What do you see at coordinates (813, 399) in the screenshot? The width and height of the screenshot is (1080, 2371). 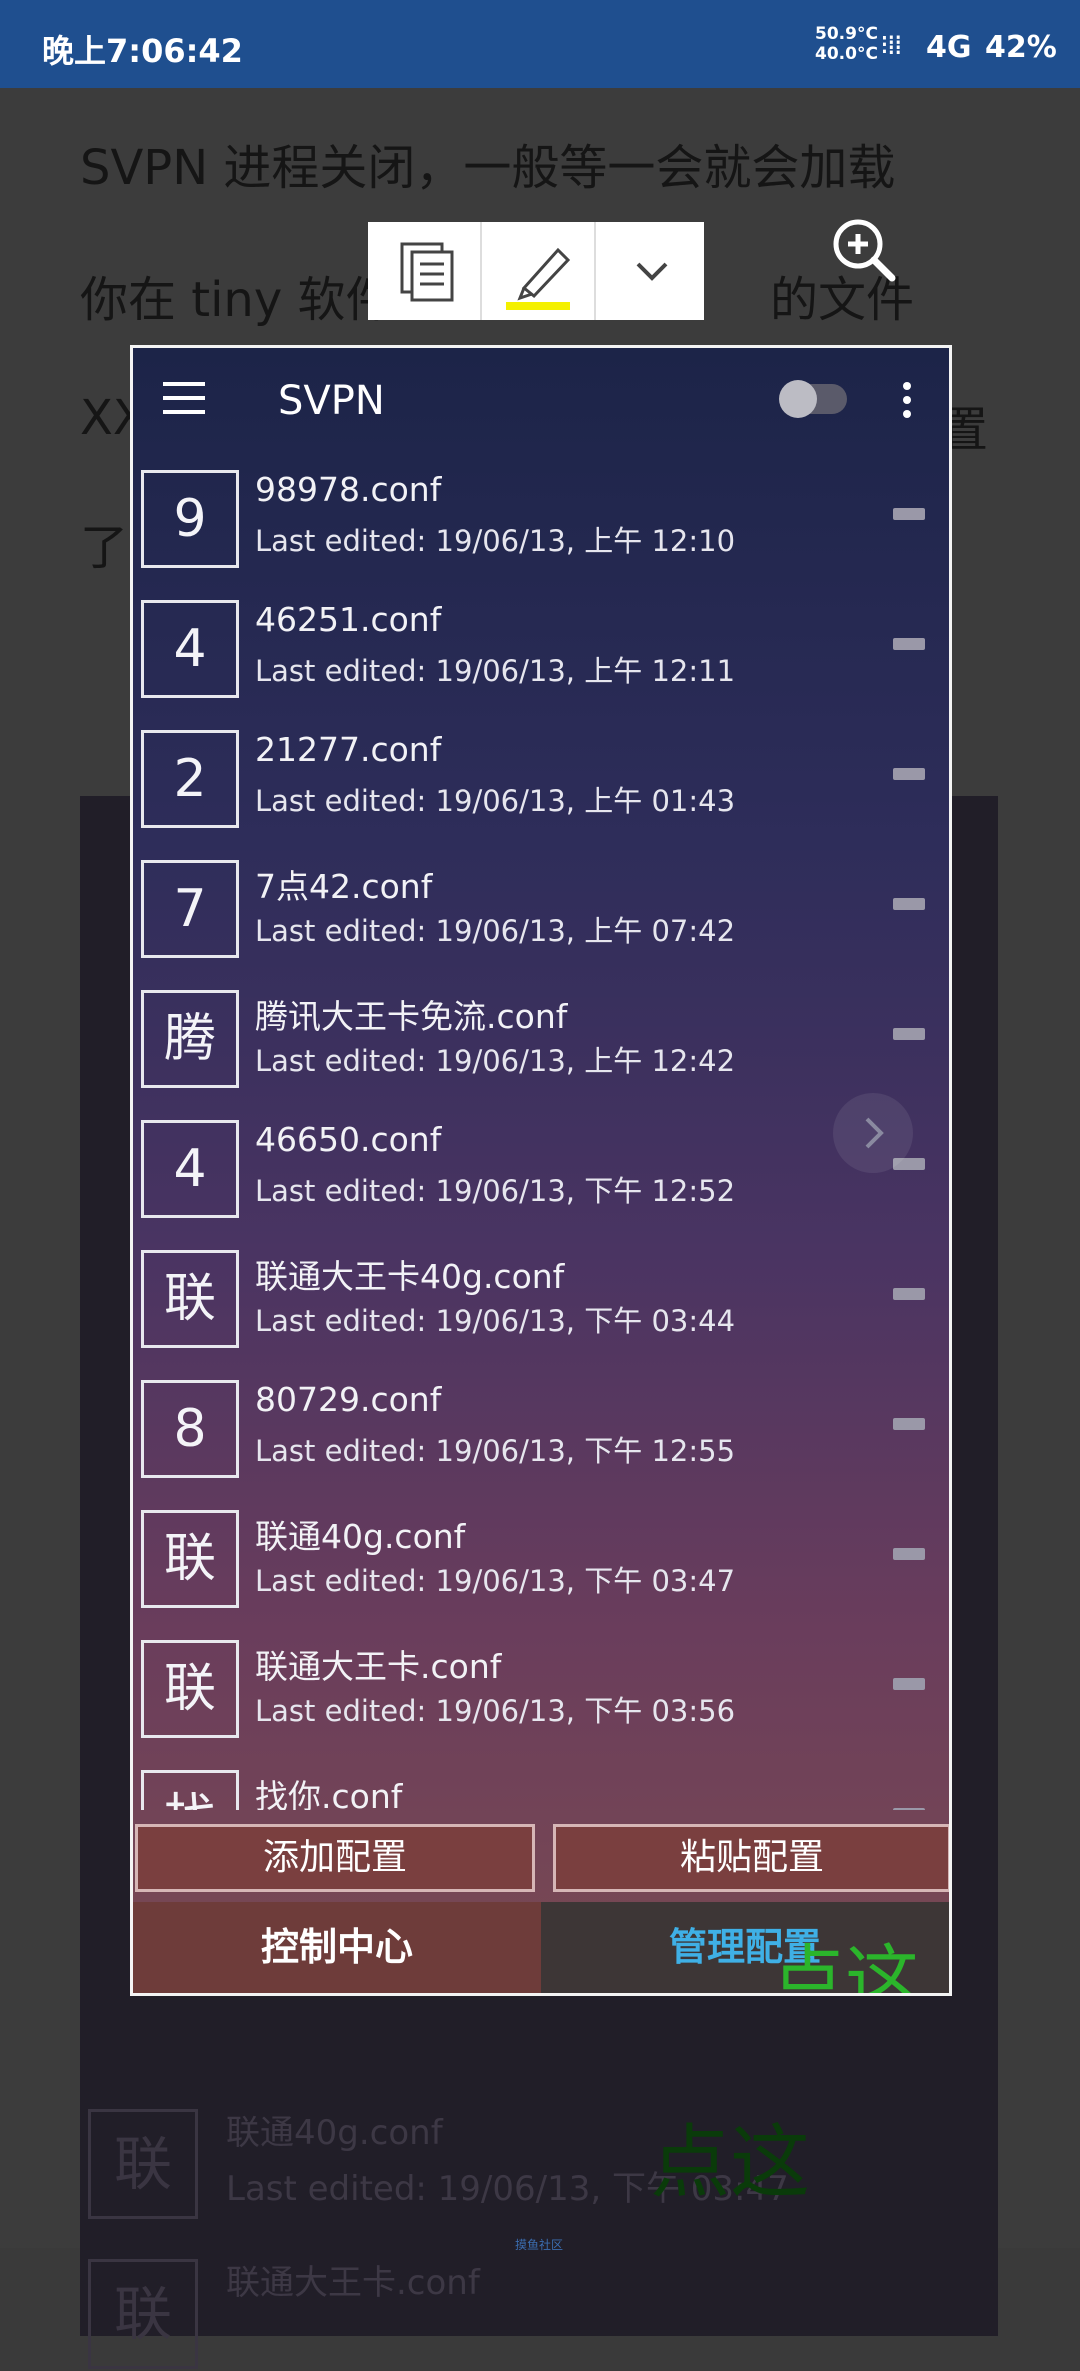 I see `vpn-toggle` at bounding box center [813, 399].